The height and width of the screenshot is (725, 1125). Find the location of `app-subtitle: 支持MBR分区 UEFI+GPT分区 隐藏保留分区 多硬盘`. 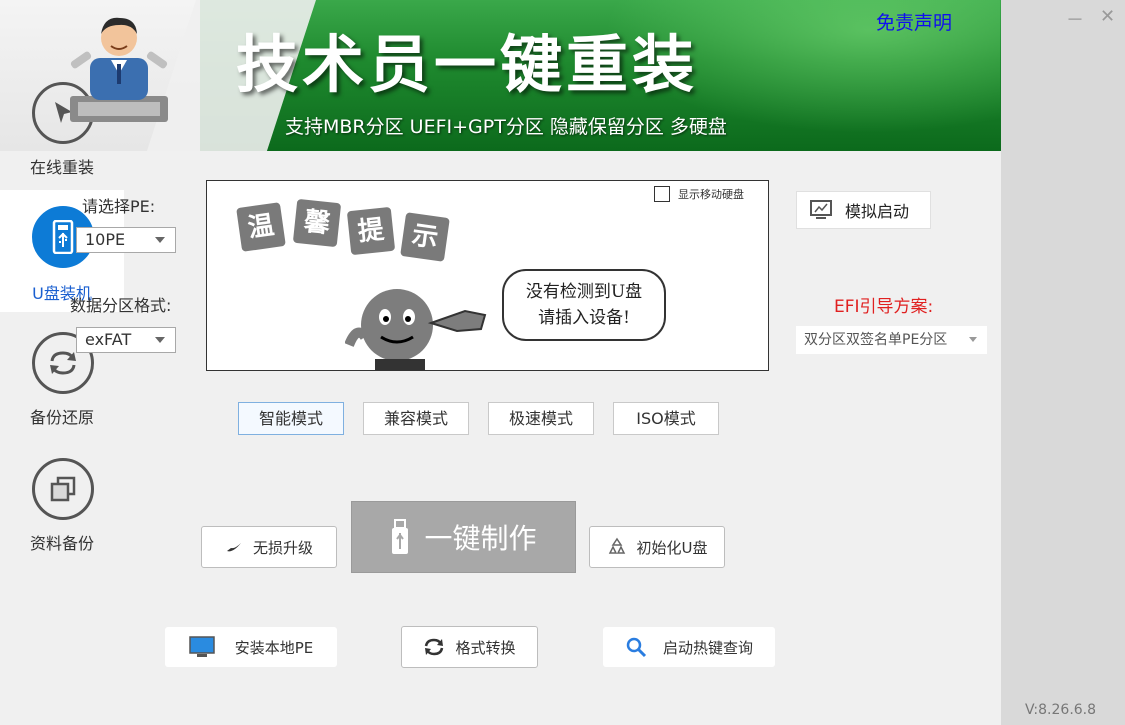

app-subtitle: 支持MBR分区 UEFI+GPT分区 隐藏保留分区 多硬盘 is located at coordinates (506, 127).